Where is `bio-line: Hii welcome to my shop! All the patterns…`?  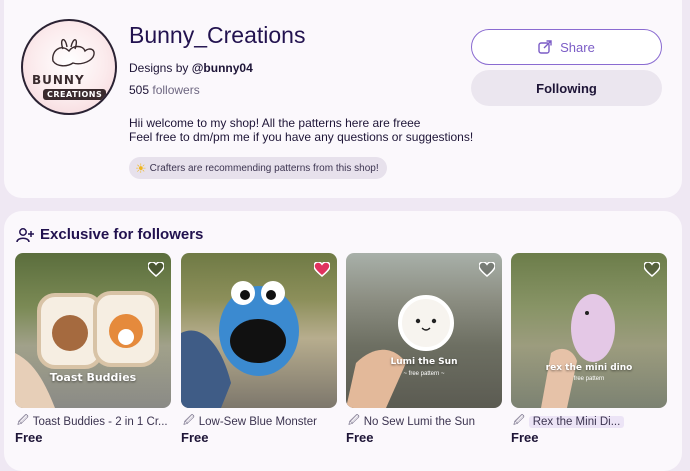
bio-line: Hii welcome to my shop! All the patterns… is located at coordinates (275, 123).